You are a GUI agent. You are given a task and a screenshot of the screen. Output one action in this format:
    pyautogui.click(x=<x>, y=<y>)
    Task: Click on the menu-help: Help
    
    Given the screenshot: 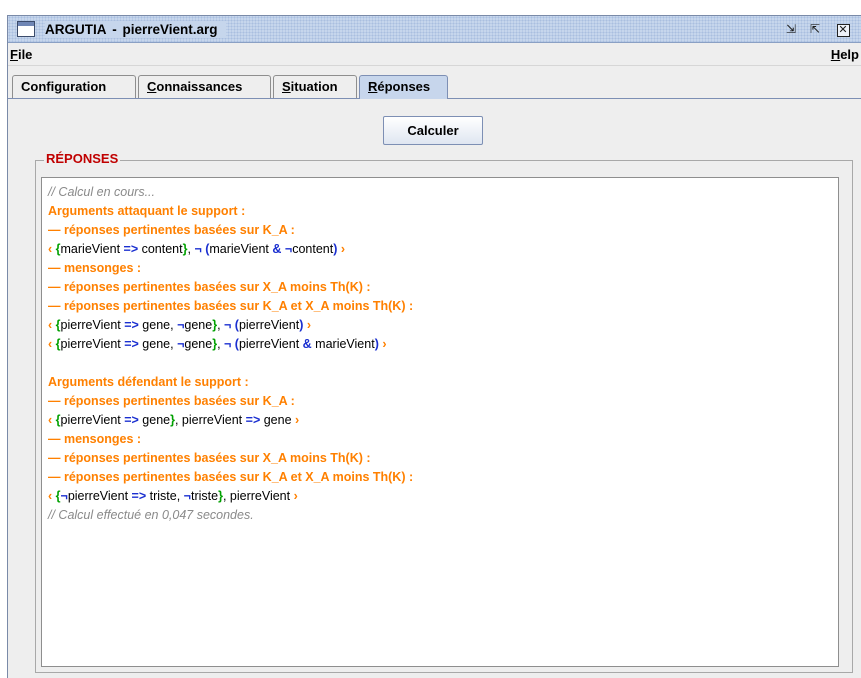 What is the action you would take?
    pyautogui.click(x=845, y=55)
    